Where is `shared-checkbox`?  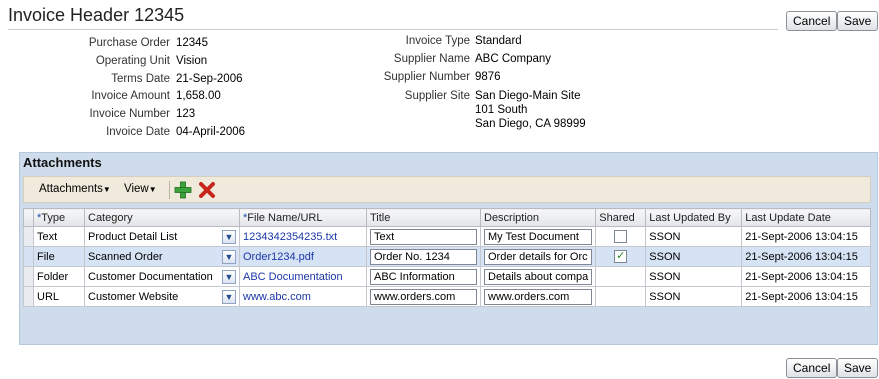 shared-checkbox is located at coordinates (621, 236).